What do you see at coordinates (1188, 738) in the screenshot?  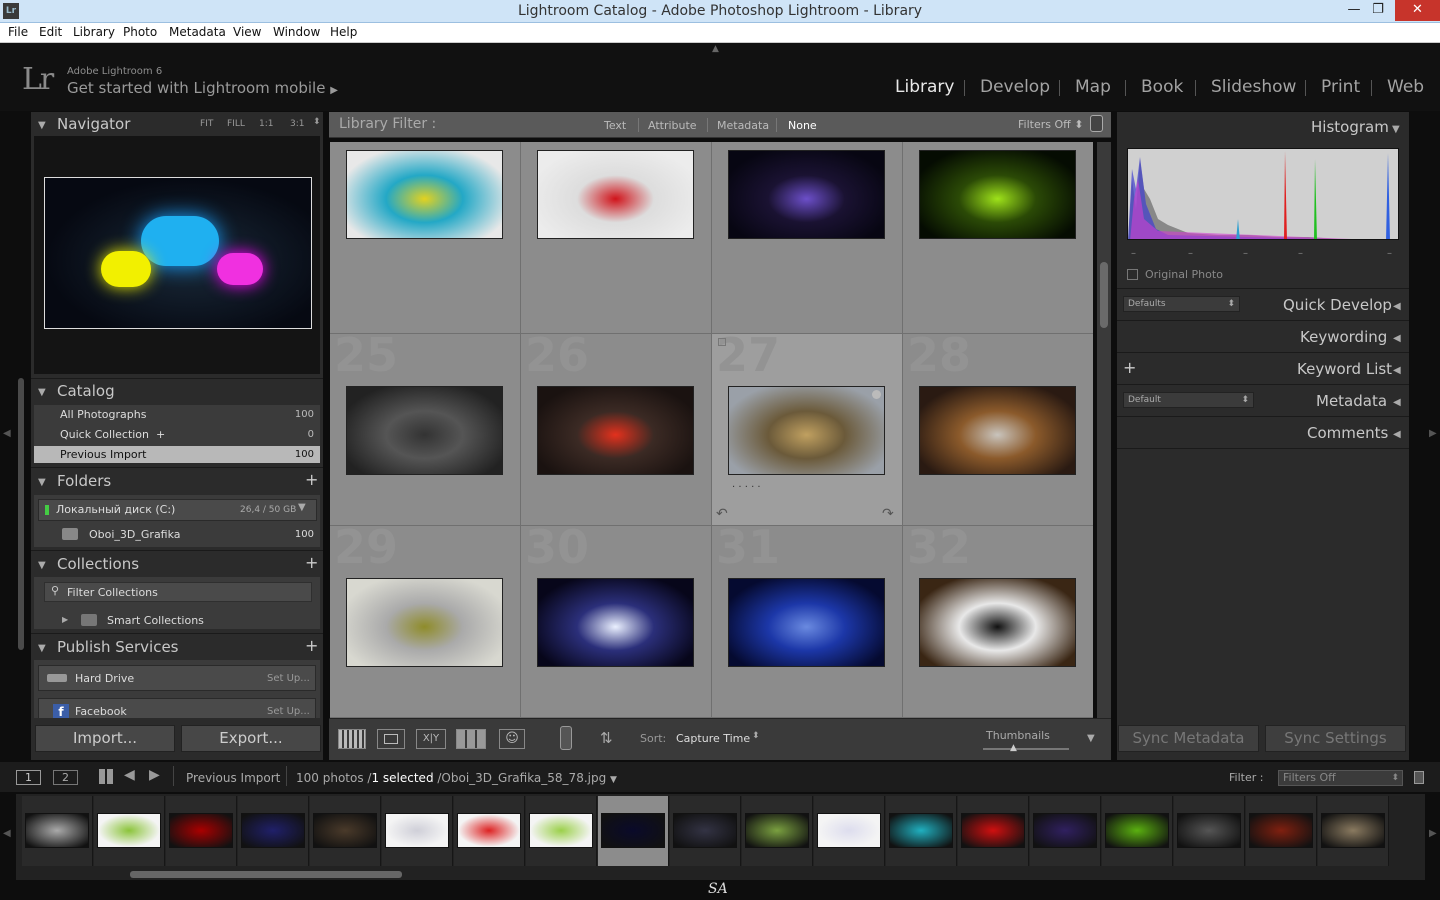 I see `sync-metadata-button: Sync Metadata` at bounding box center [1188, 738].